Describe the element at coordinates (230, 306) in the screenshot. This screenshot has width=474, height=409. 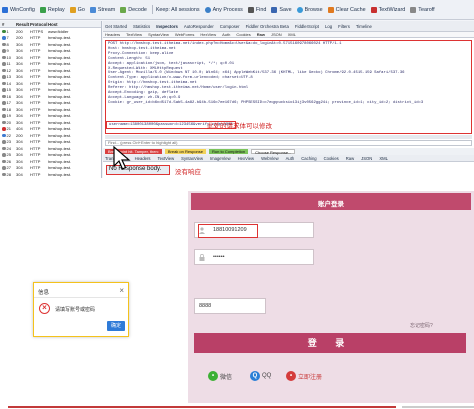
I see `captcha-input: 8888` at that location.